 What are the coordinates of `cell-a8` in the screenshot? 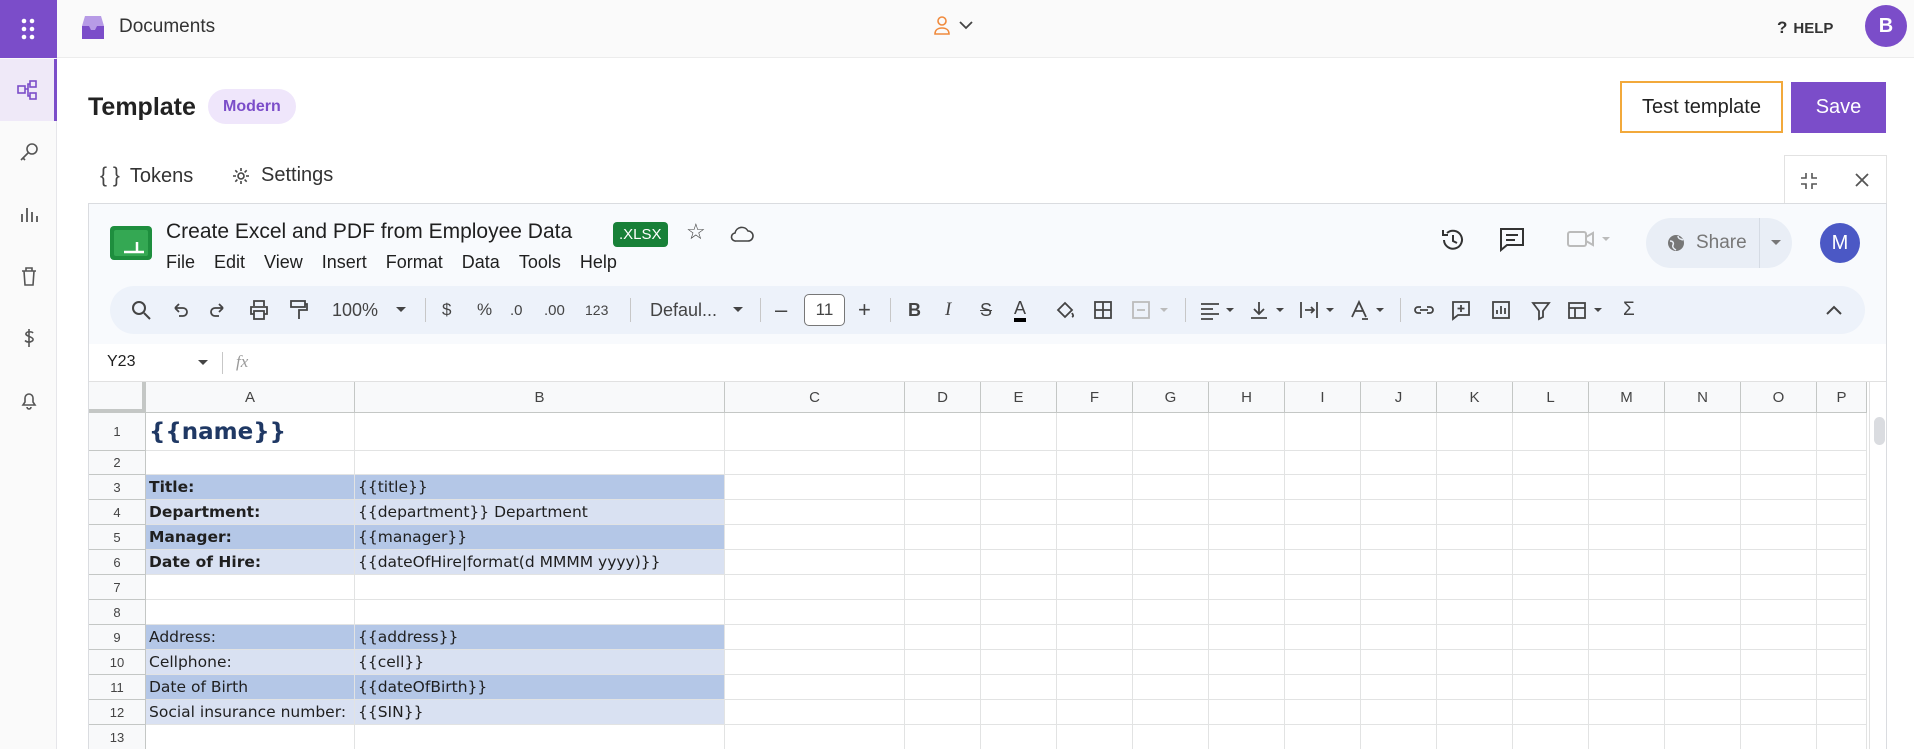 It's located at (250, 612).